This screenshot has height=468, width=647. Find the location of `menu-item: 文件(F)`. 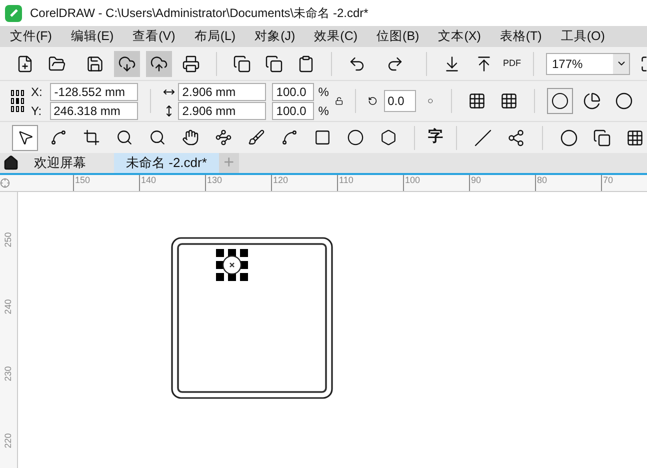

menu-item: 文件(F) is located at coordinates (31, 36).